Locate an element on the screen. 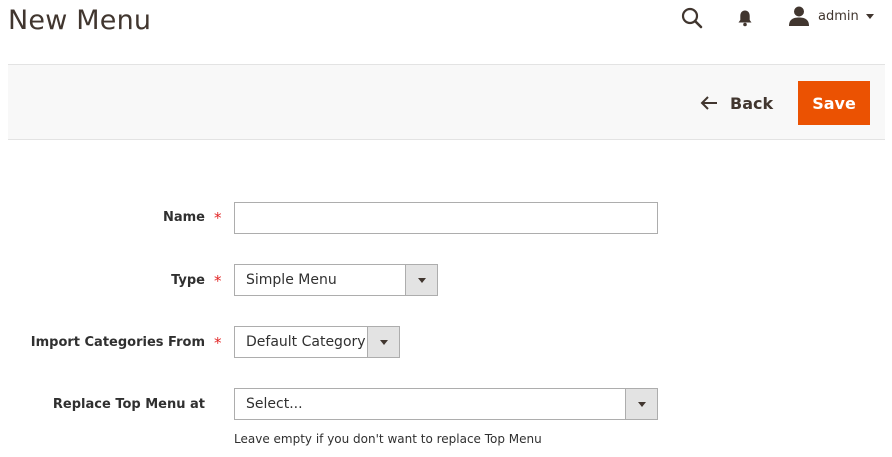 The width and height of the screenshot is (892, 457). replace-top-menu-label: Replace Top Menu at is located at coordinates (128, 404).